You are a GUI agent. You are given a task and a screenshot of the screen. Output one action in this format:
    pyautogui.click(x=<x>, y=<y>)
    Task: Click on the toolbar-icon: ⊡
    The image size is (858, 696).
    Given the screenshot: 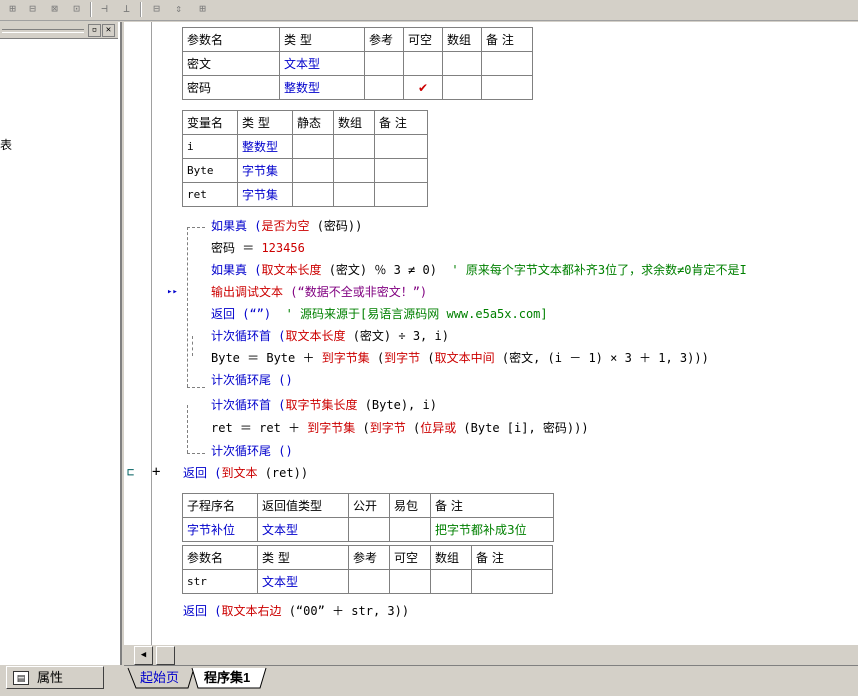 What is the action you would take?
    pyautogui.click(x=76, y=9)
    